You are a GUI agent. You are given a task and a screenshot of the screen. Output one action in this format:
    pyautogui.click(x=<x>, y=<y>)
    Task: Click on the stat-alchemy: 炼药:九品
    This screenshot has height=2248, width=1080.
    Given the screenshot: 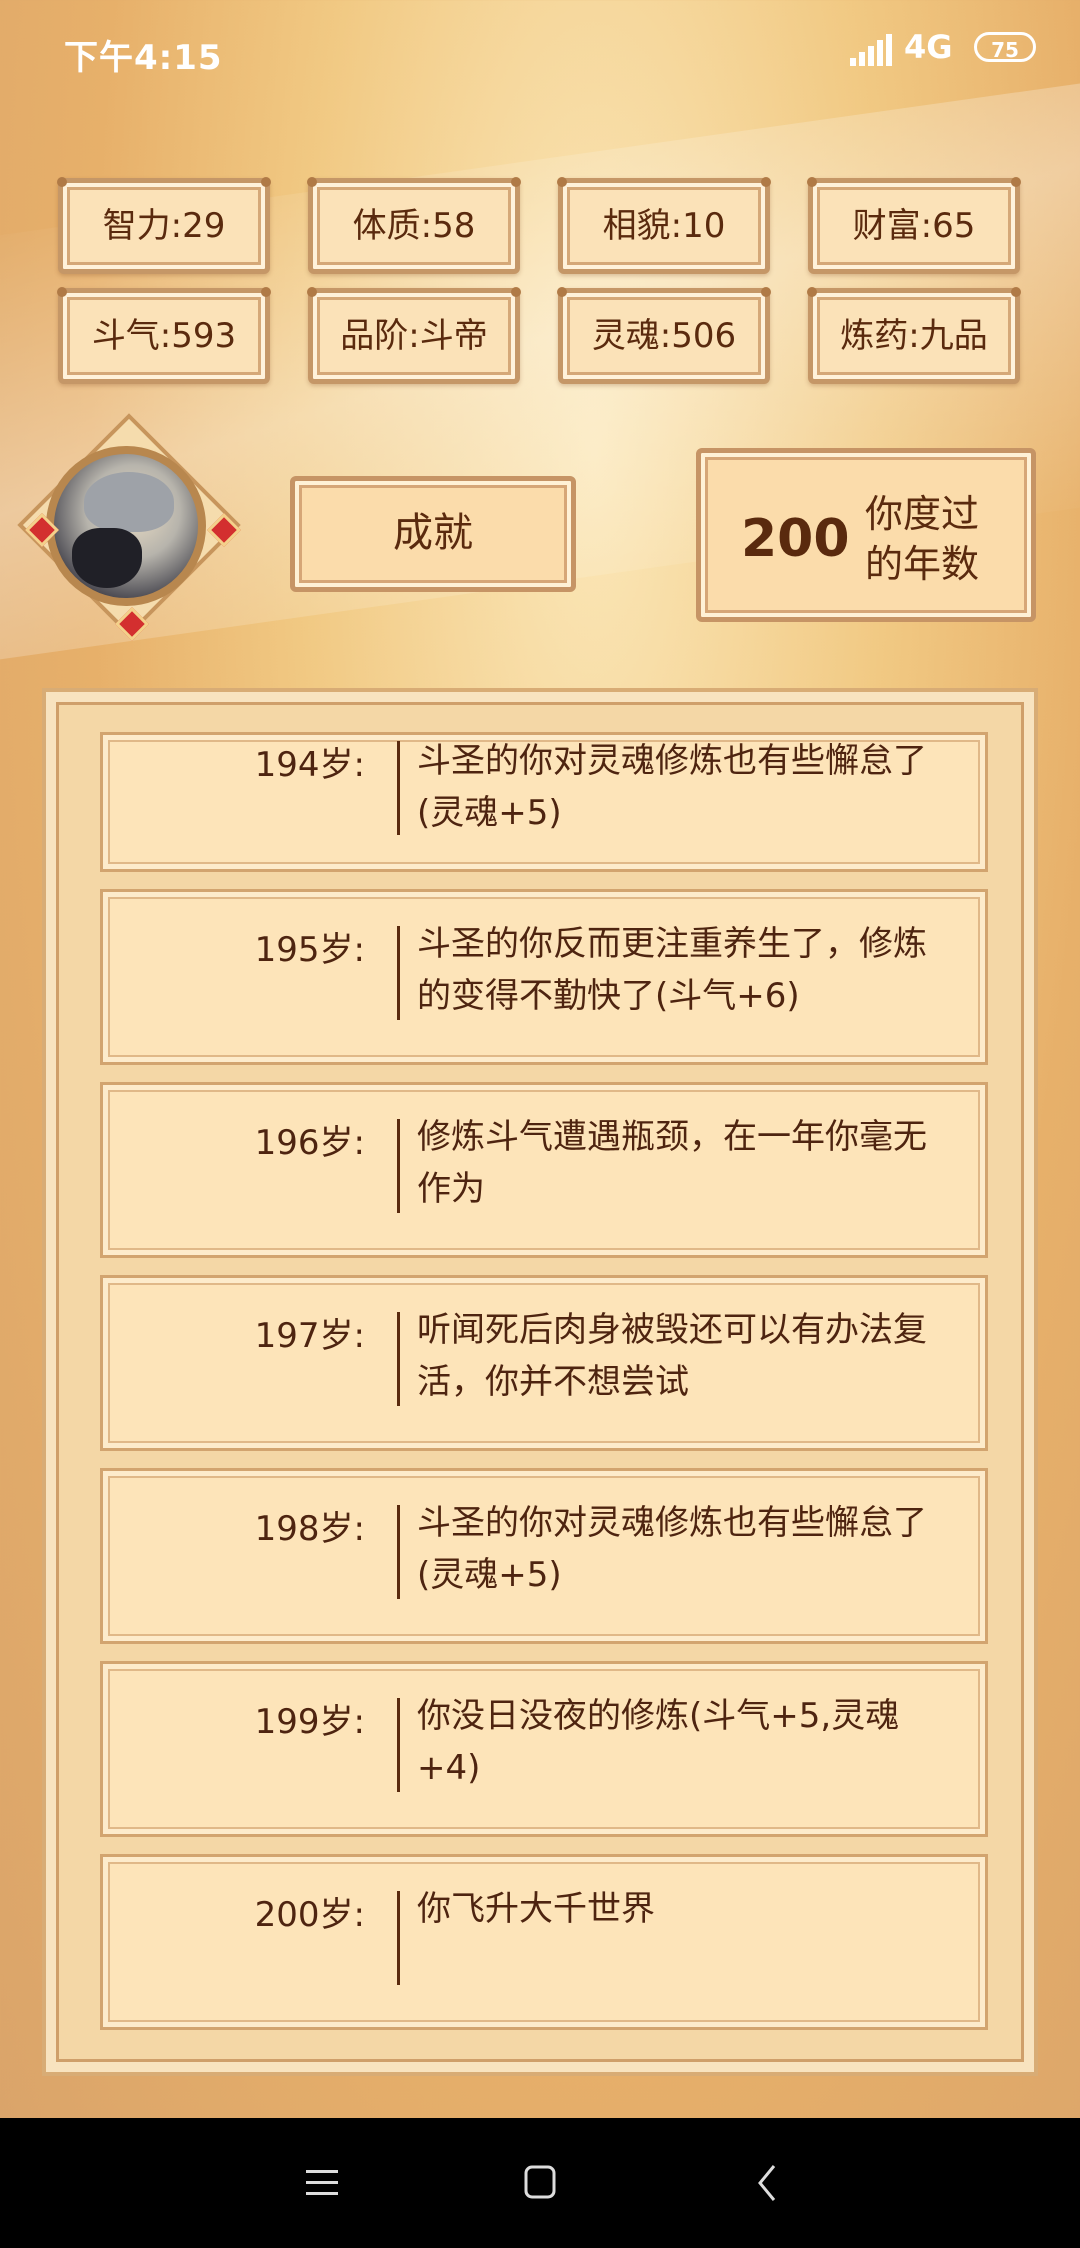 What is the action you would take?
    pyautogui.click(x=914, y=335)
    